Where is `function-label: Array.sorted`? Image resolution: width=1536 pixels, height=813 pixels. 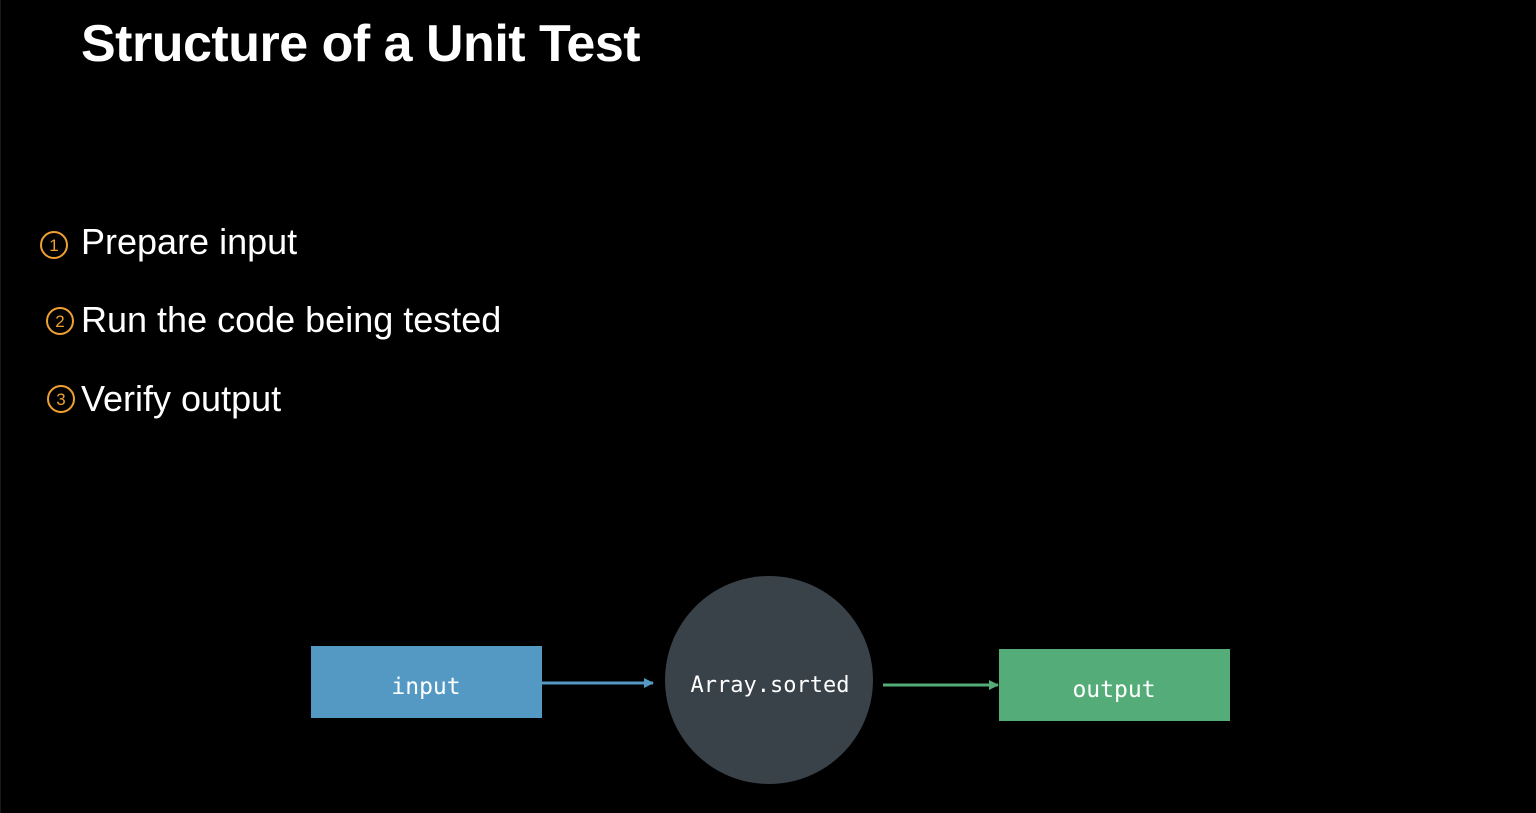
function-label: Array.sorted is located at coordinates (770, 685).